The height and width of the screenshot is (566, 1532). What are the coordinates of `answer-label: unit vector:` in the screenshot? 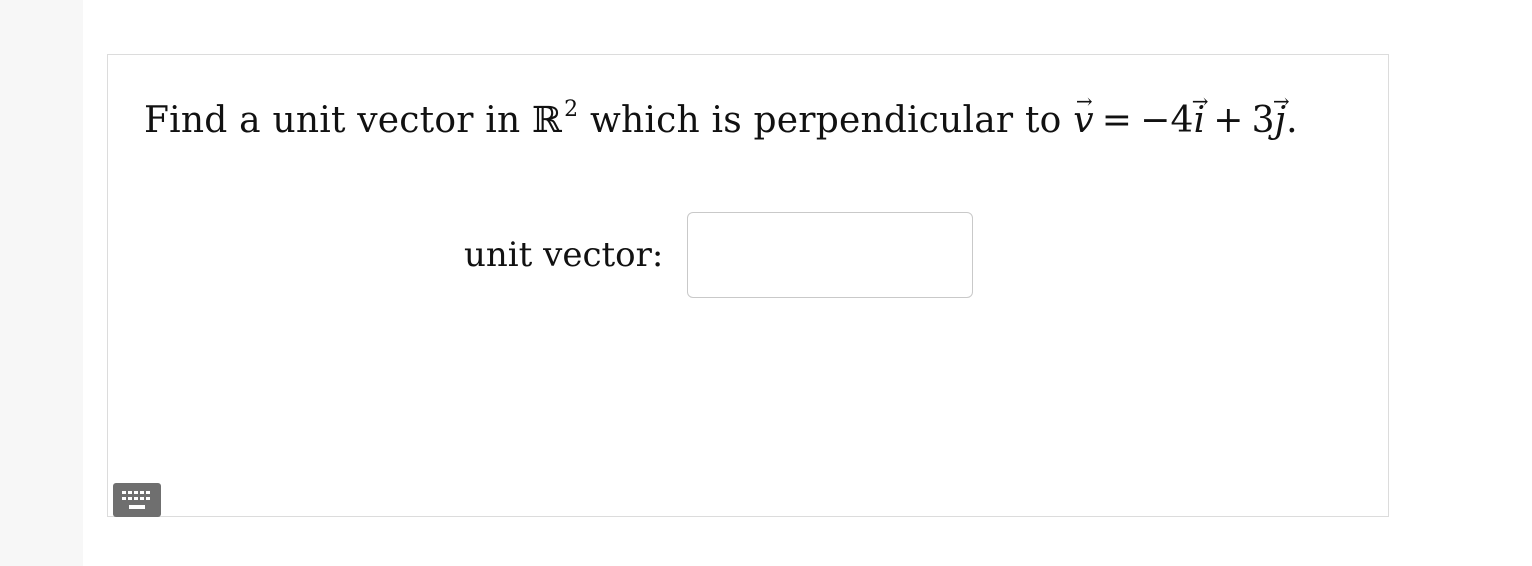 It's located at (564, 255).